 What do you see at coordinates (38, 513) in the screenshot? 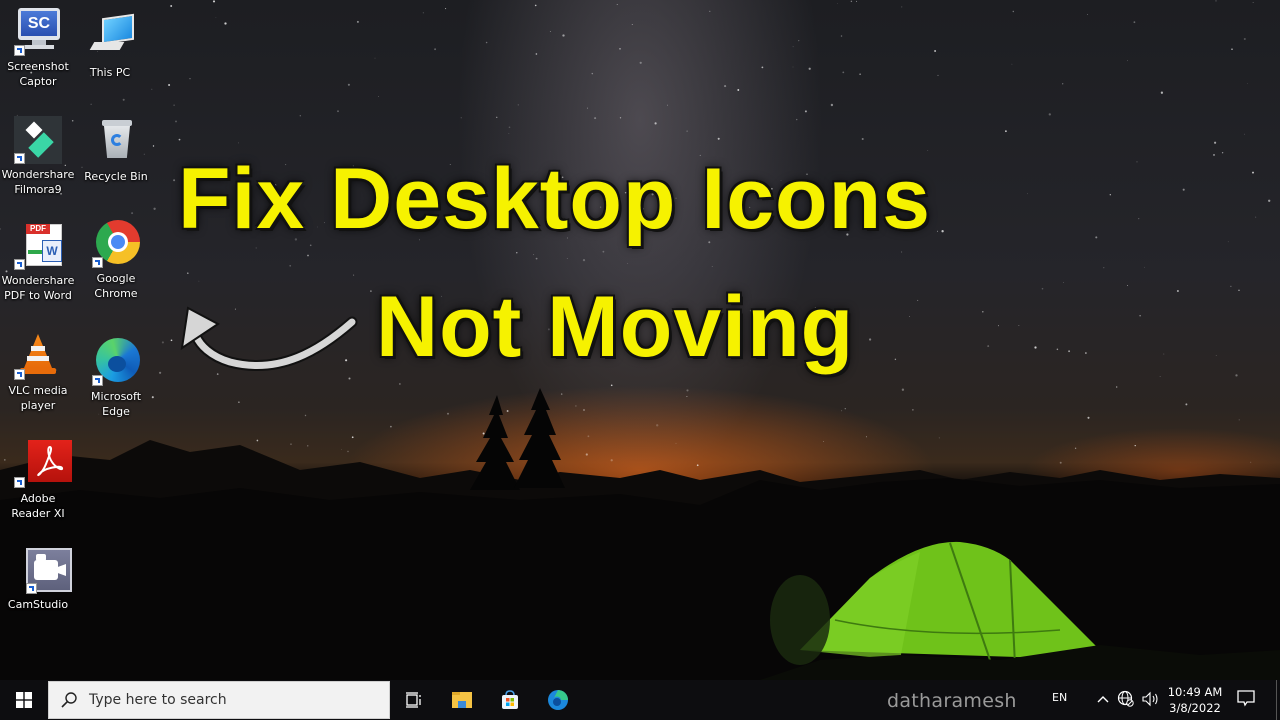
I see `icon-label: Reader XI` at bounding box center [38, 513].